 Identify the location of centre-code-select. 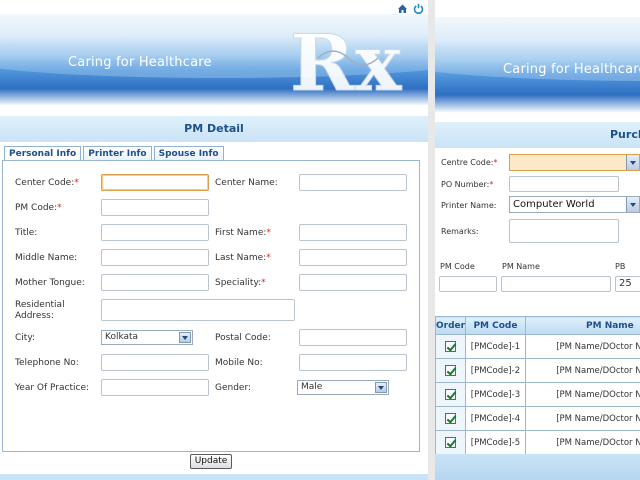
(574, 162).